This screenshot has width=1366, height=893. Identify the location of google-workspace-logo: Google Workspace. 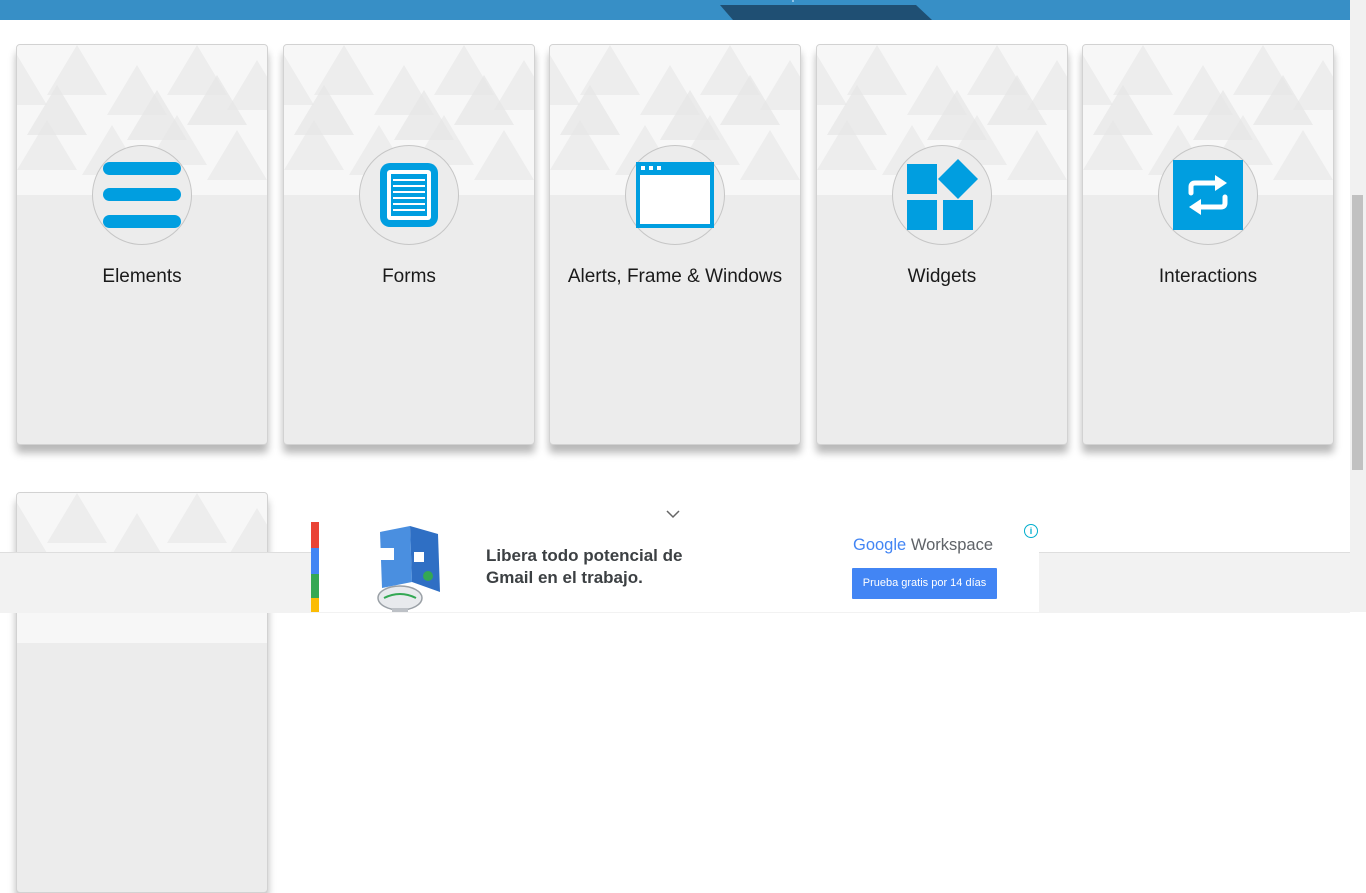
(923, 545).